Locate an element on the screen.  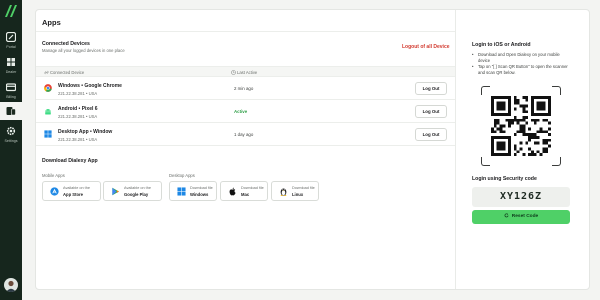
dialexy-logo is located at coordinates (11, 11).